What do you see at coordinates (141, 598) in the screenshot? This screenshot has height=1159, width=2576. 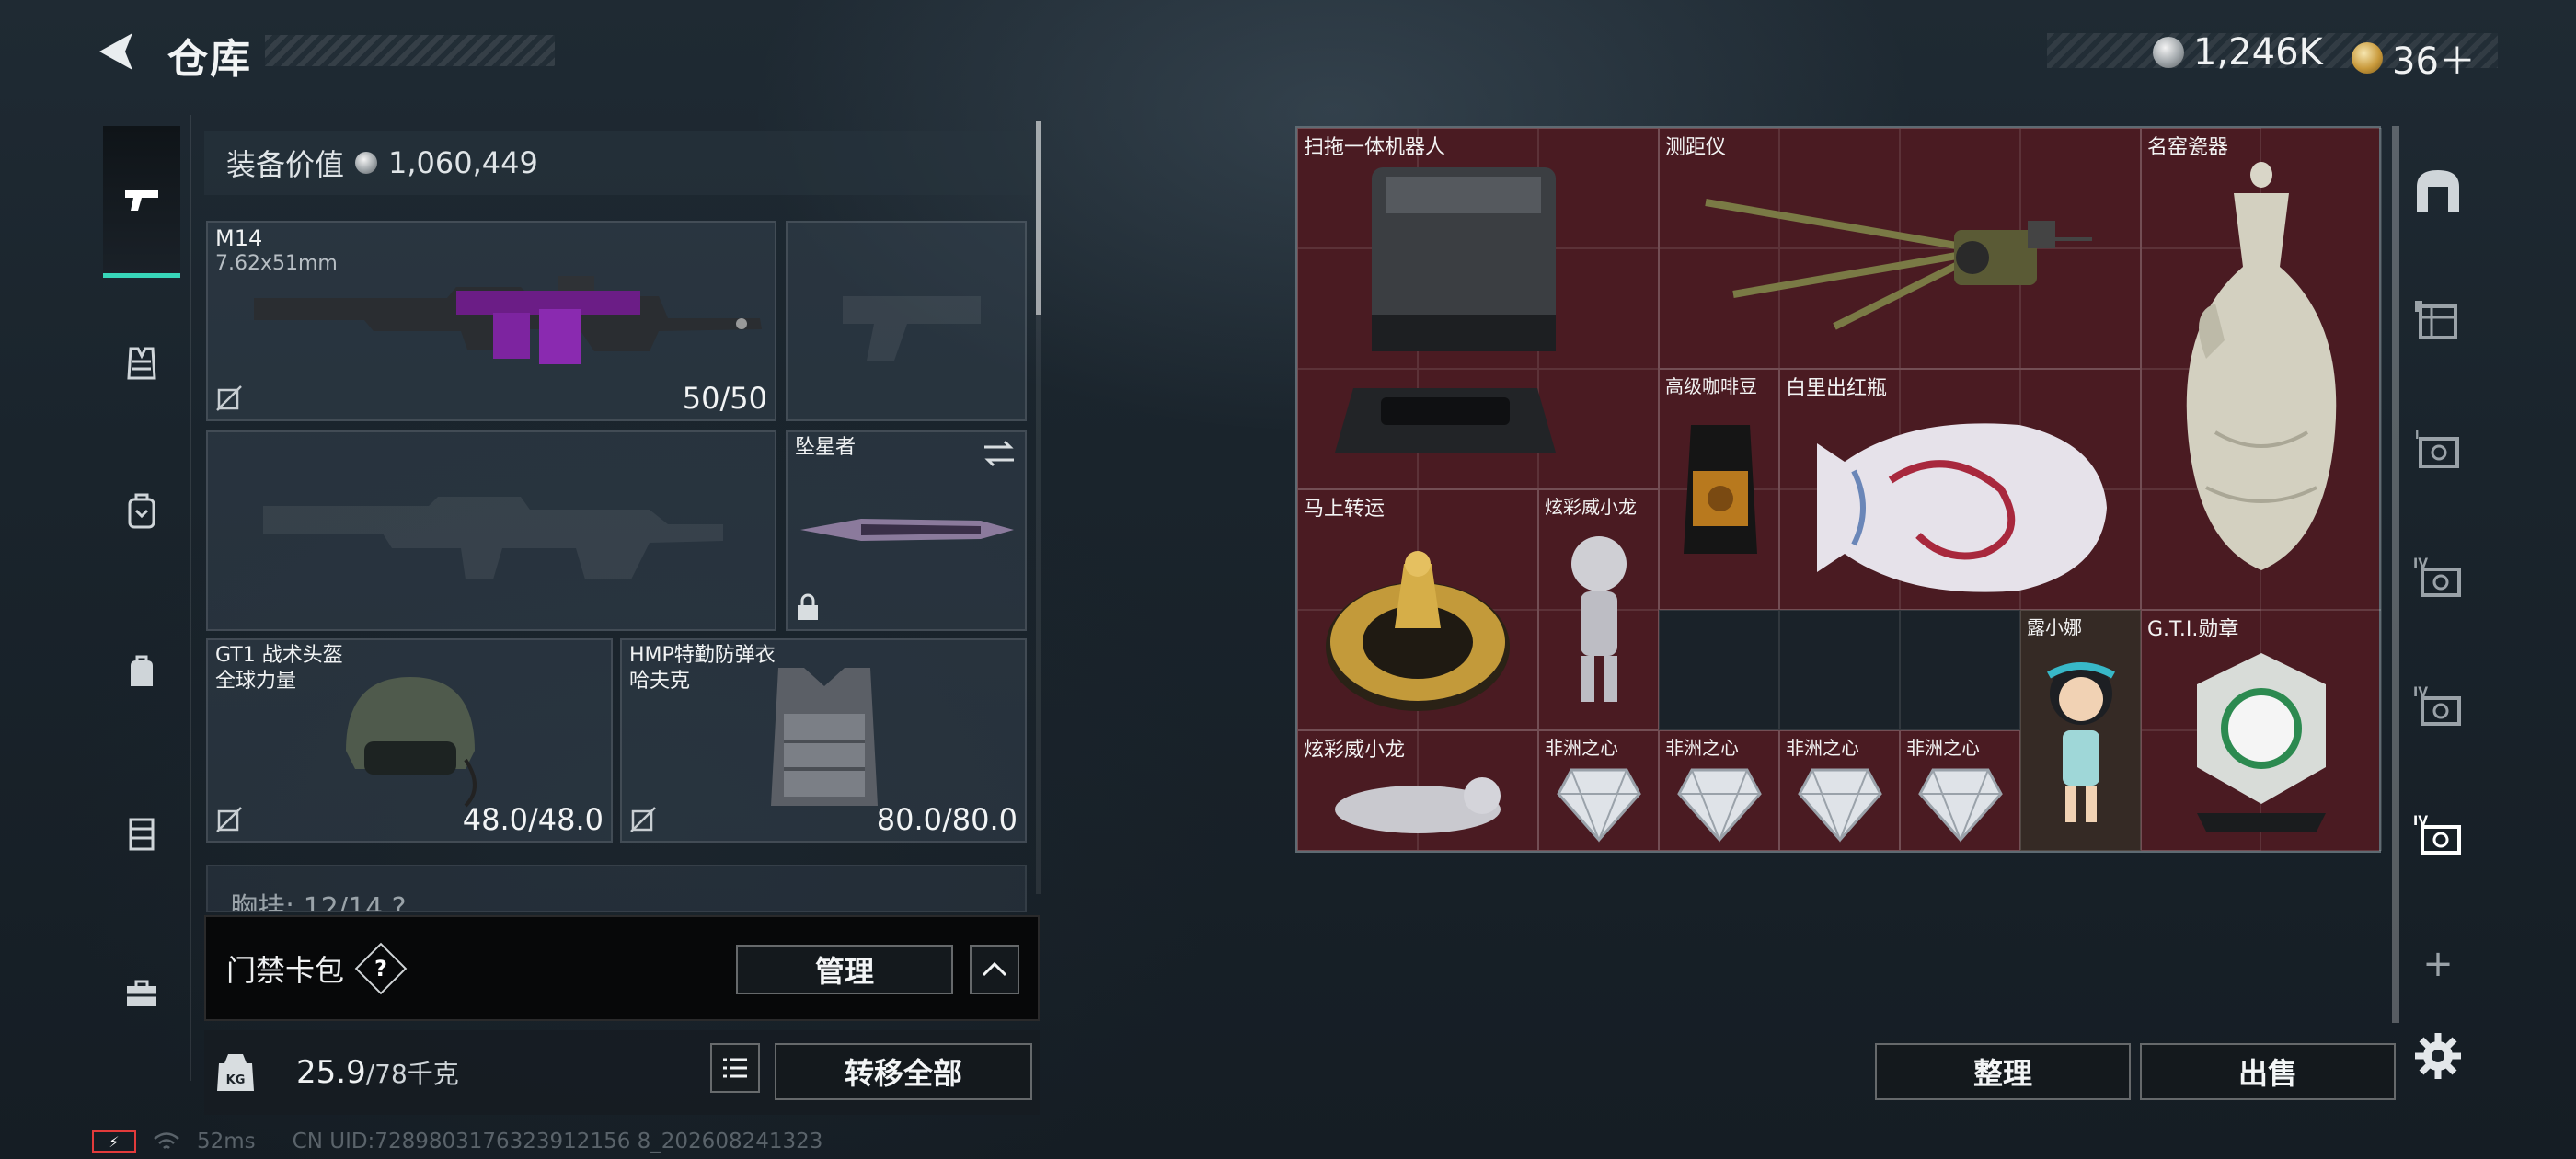 I see `category-rail` at bounding box center [141, 598].